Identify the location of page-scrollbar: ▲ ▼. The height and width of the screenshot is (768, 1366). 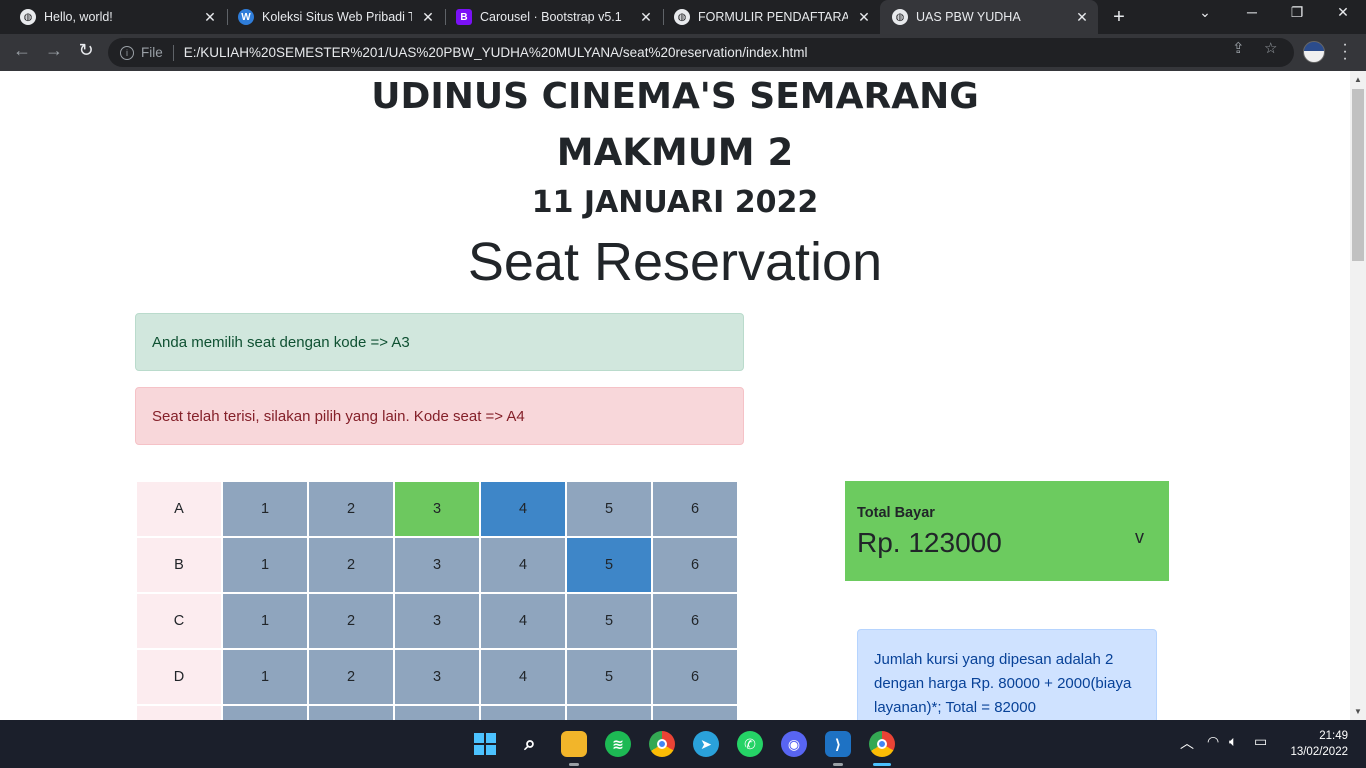
(1358, 395).